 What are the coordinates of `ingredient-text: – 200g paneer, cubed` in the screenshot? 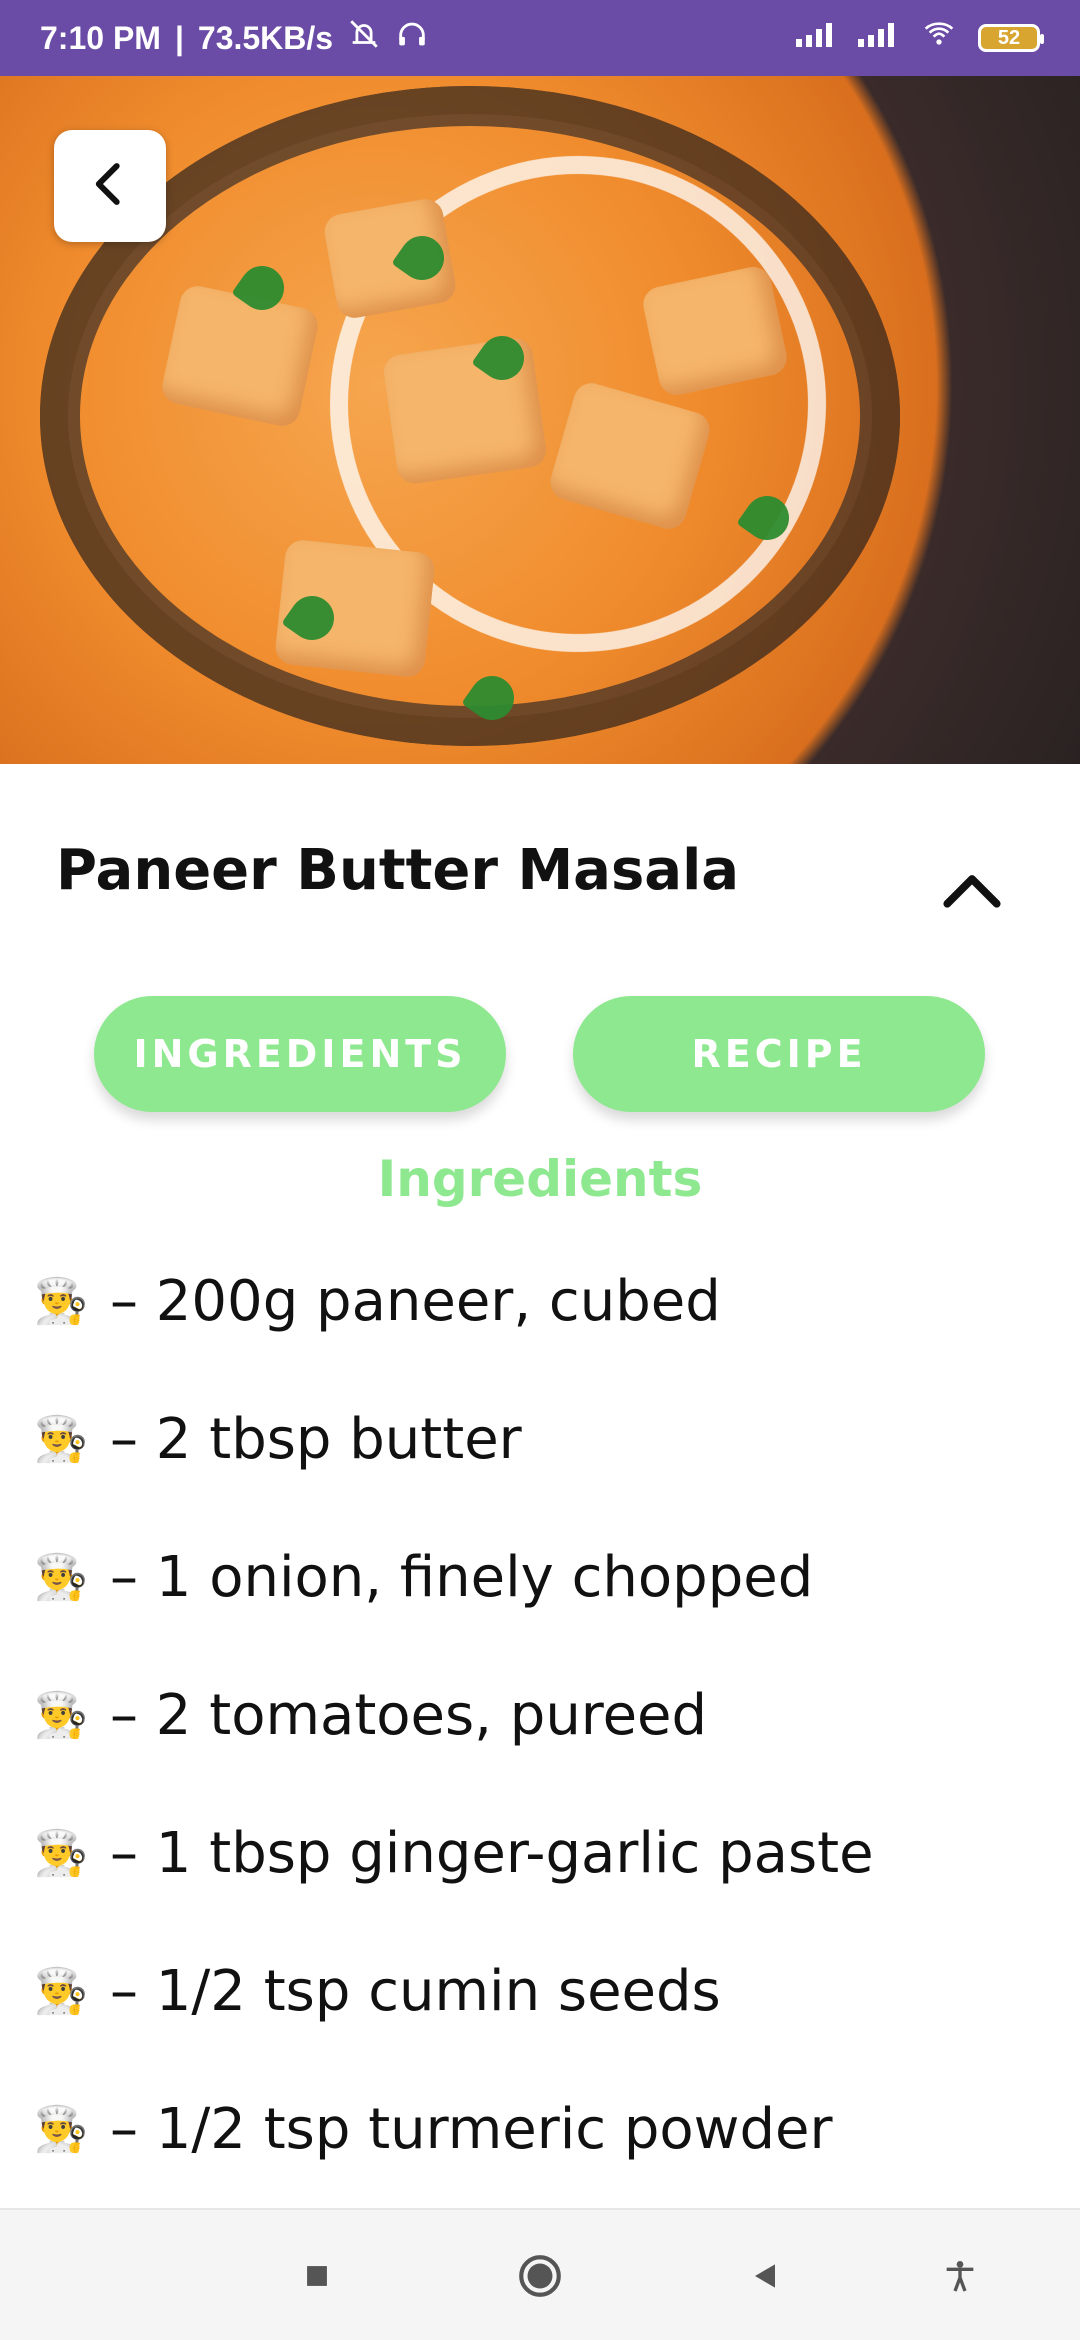 It's located at (415, 1301).